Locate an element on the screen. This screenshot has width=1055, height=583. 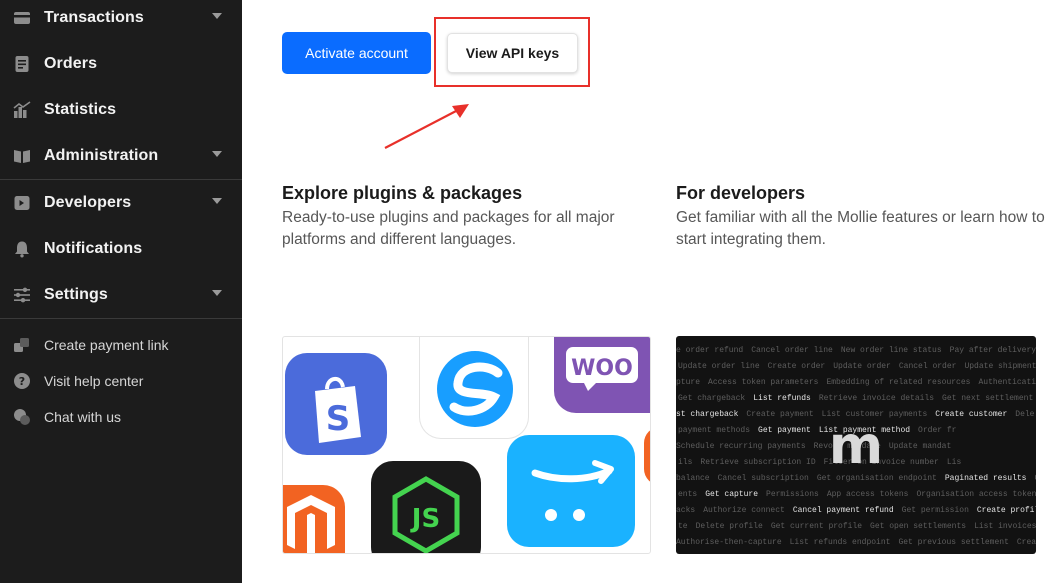
api-endpoint-label: Lis is located at coordinates (954, 462).